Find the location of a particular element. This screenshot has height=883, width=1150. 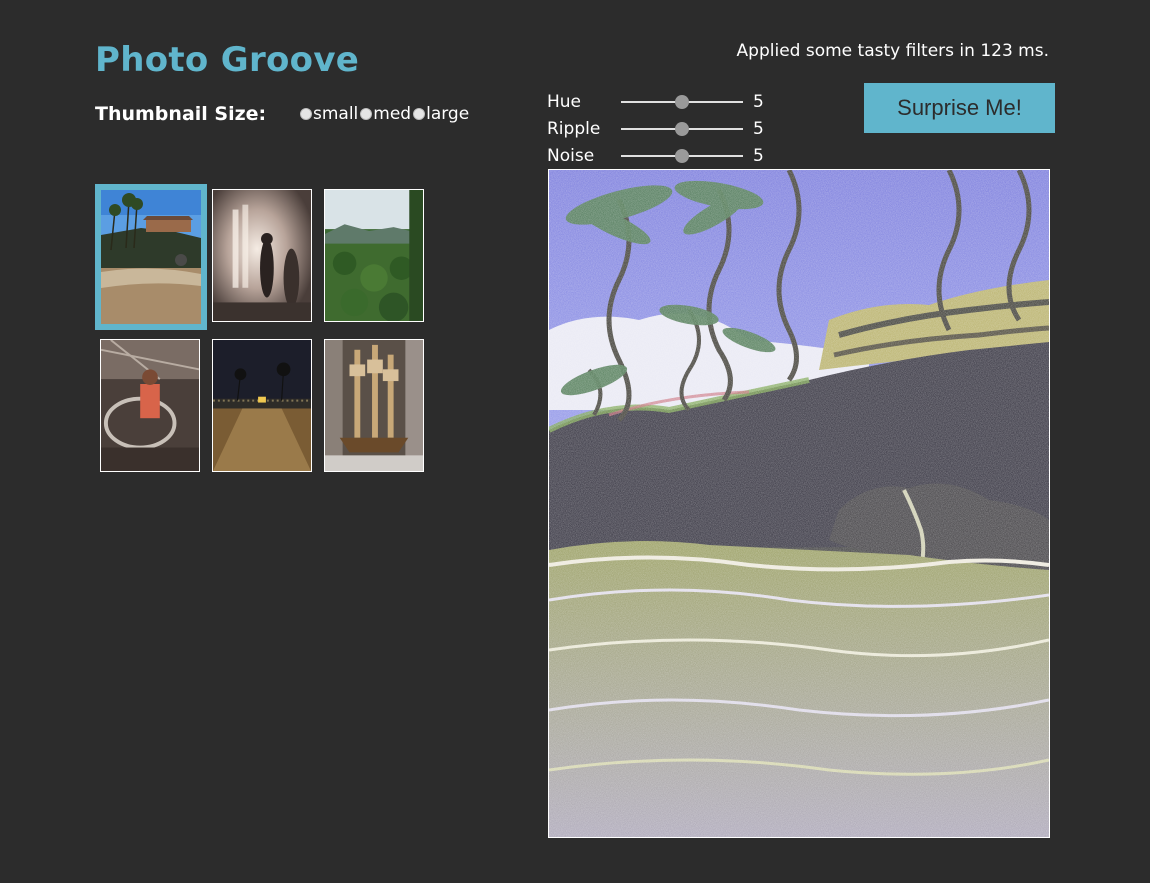

thumbnail-concert is located at coordinates (262, 255).